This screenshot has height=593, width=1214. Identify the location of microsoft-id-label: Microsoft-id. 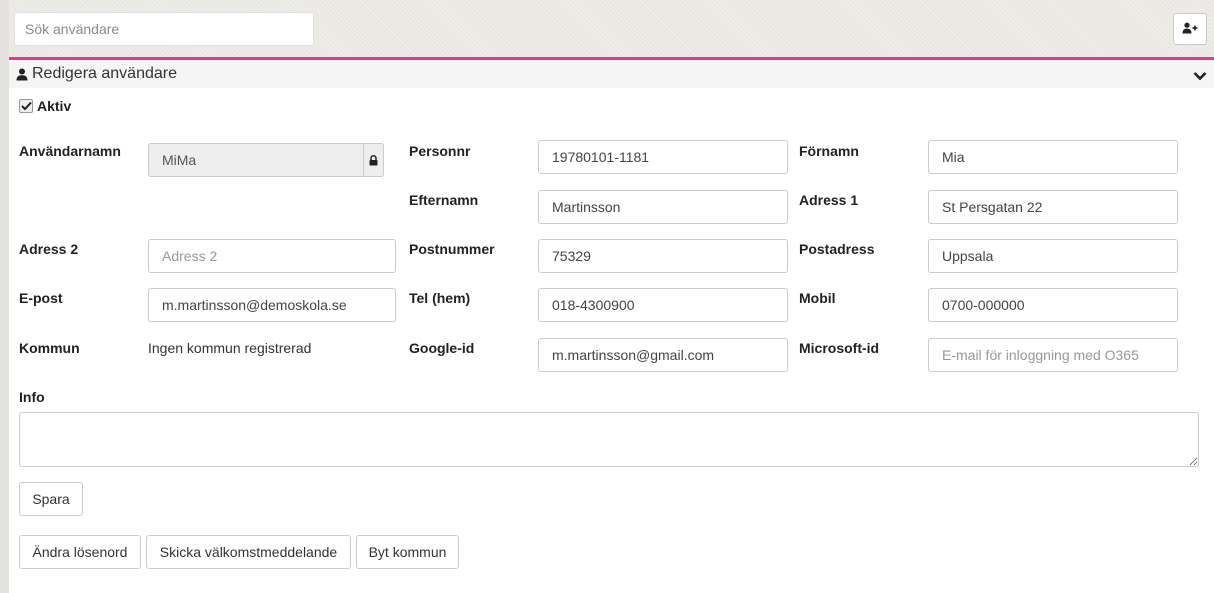
(839, 348).